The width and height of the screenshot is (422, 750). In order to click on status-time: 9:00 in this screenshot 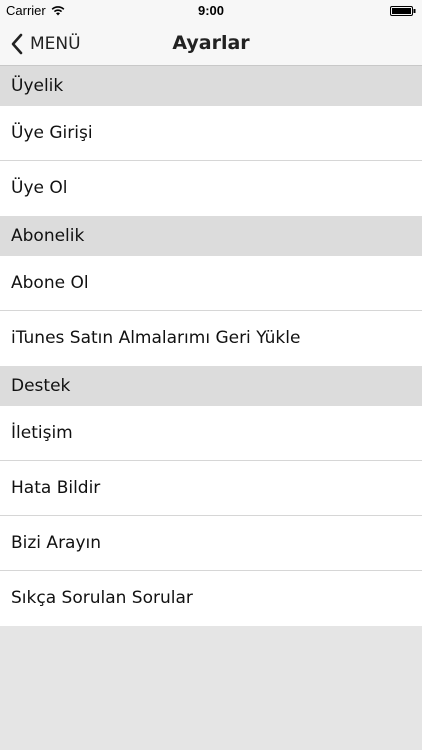, I will do `click(211, 10)`.